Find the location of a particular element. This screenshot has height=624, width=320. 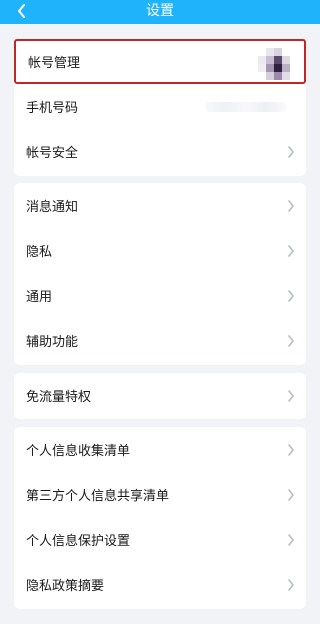

row-label: 消息通知 is located at coordinates (52, 207).